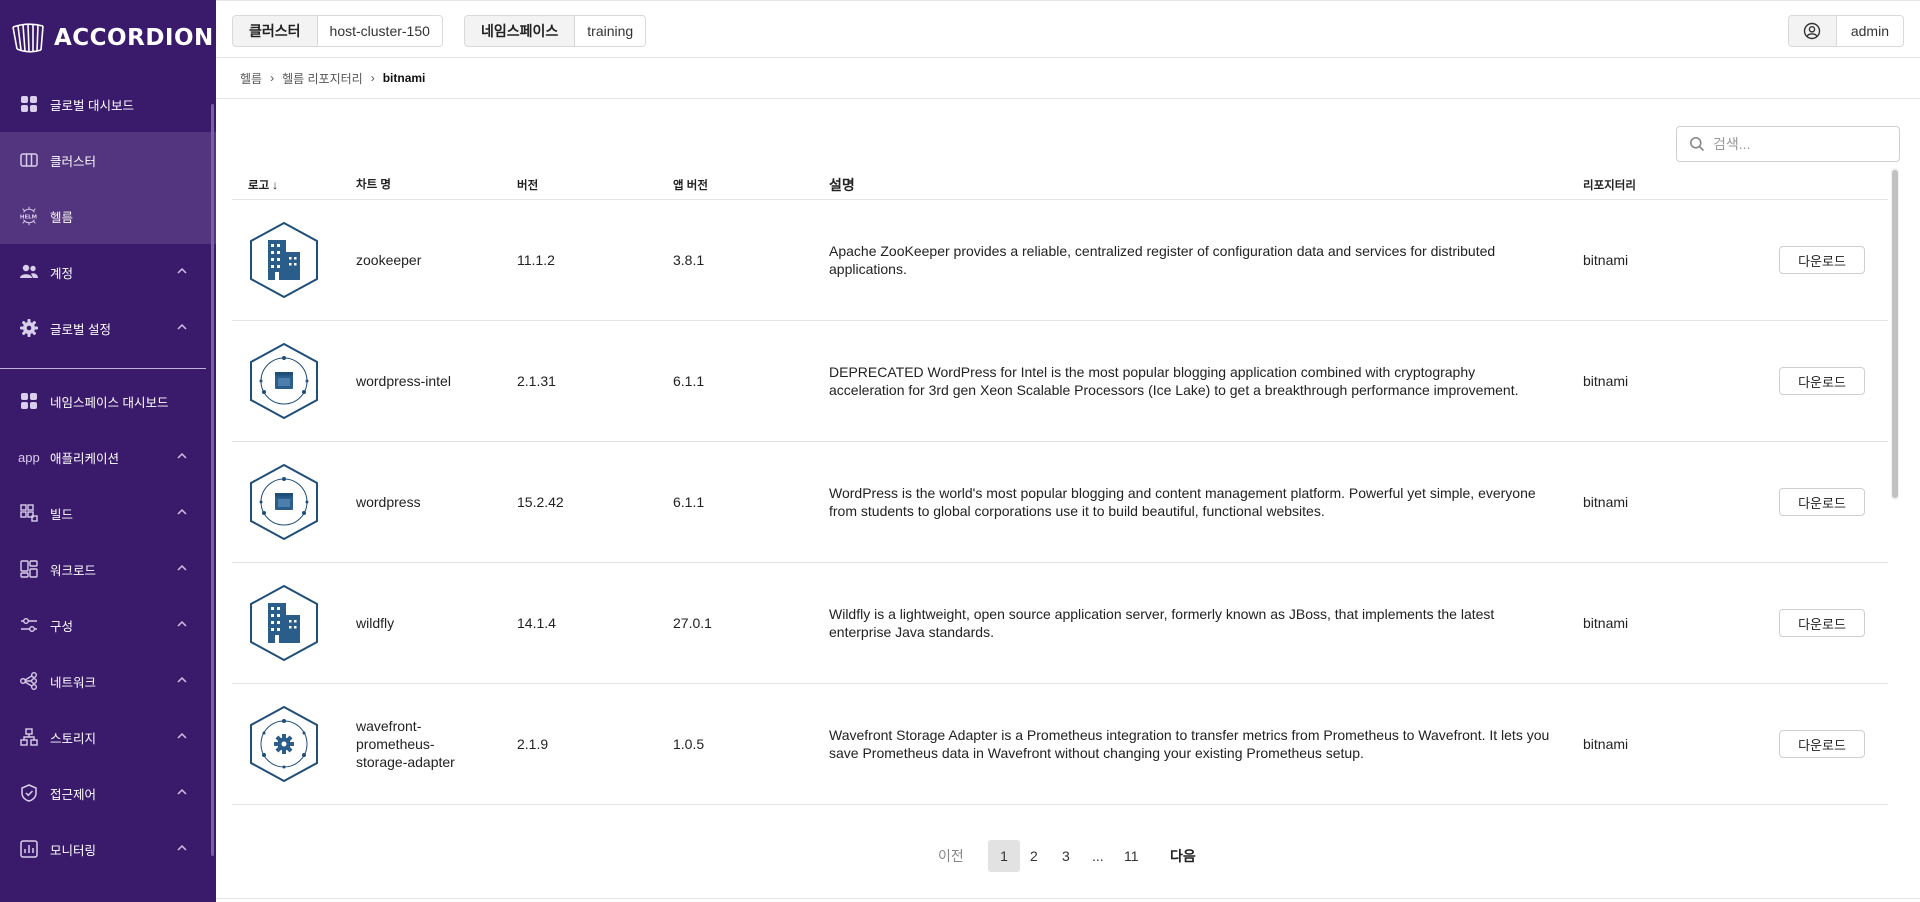 This screenshot has height=902, width=1920. I want to click on chart-name: wavefront- prometheus- storage-adapter, so click(405, 744).